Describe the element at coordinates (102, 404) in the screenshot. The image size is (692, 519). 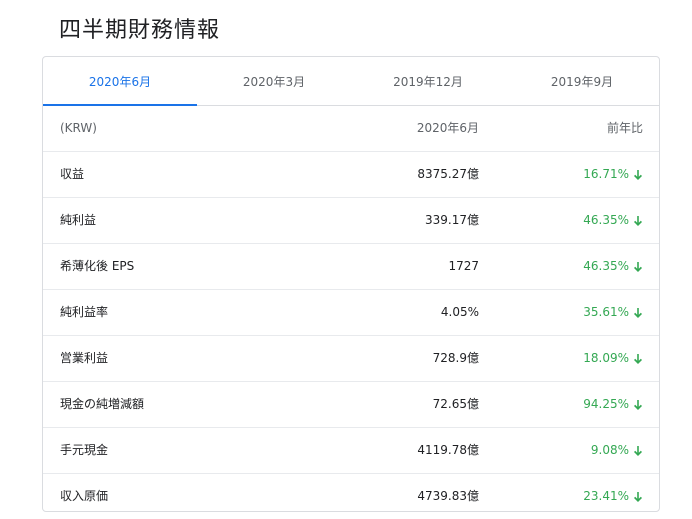
I see `row-label: 現金の純増減額` at that location.